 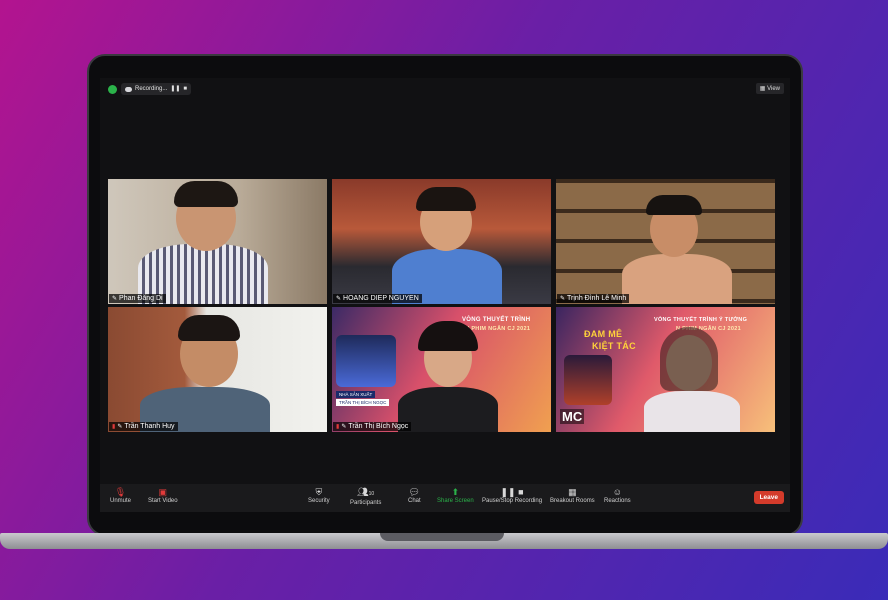 What do you see at coordinates (603, 334) in the screenshot?
I see `banner-slogan-1: ĐAM MÊ` at bounding box center [603, 334].